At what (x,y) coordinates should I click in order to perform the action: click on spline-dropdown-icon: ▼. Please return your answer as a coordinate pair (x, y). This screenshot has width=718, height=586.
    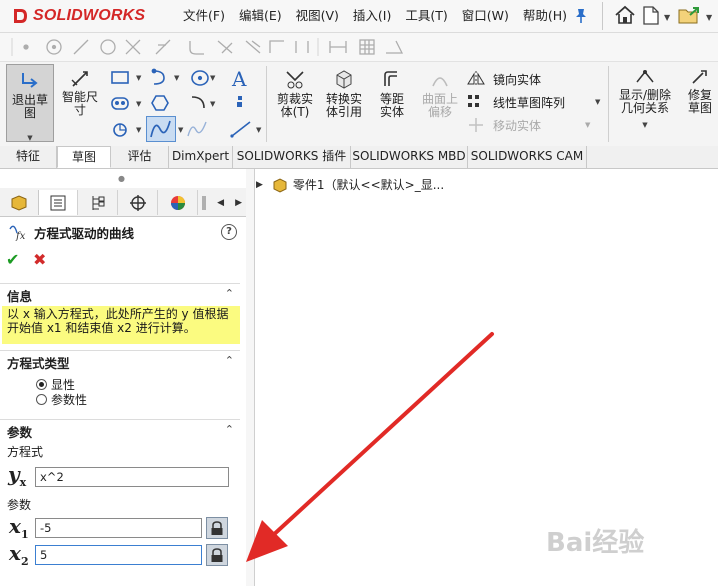
    Looking at the image, I should click on (180, 130).